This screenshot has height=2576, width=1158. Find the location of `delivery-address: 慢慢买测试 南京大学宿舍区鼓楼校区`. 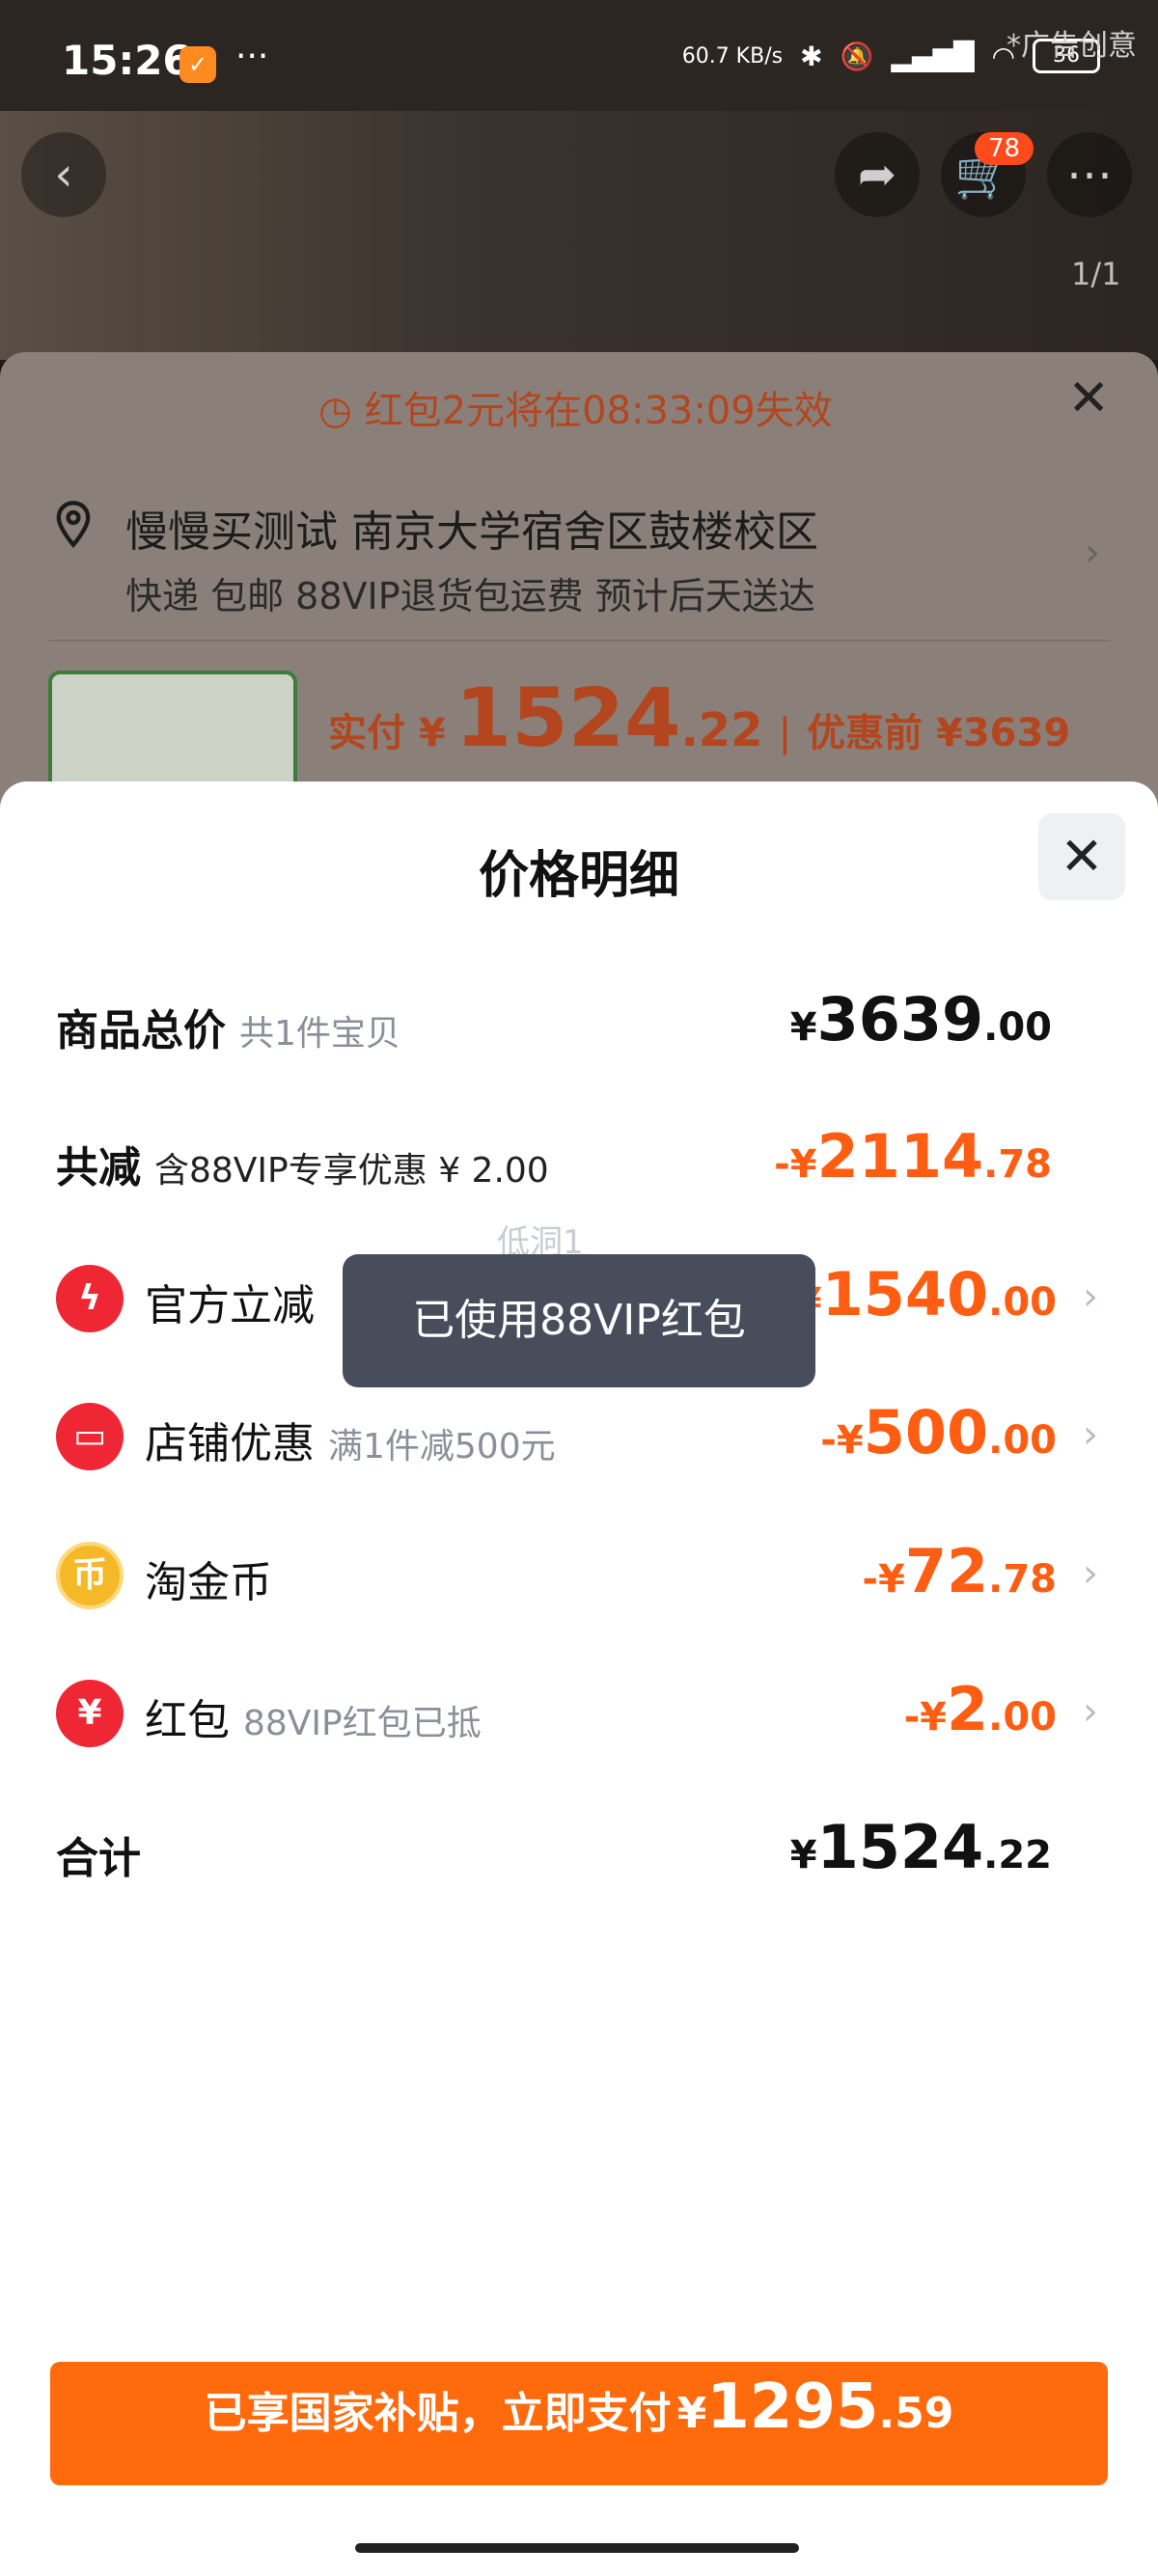

delivery-address: 慢慢买测试 南京大学宿舍区鼓楼校区 is located at coordinates (471, 528).